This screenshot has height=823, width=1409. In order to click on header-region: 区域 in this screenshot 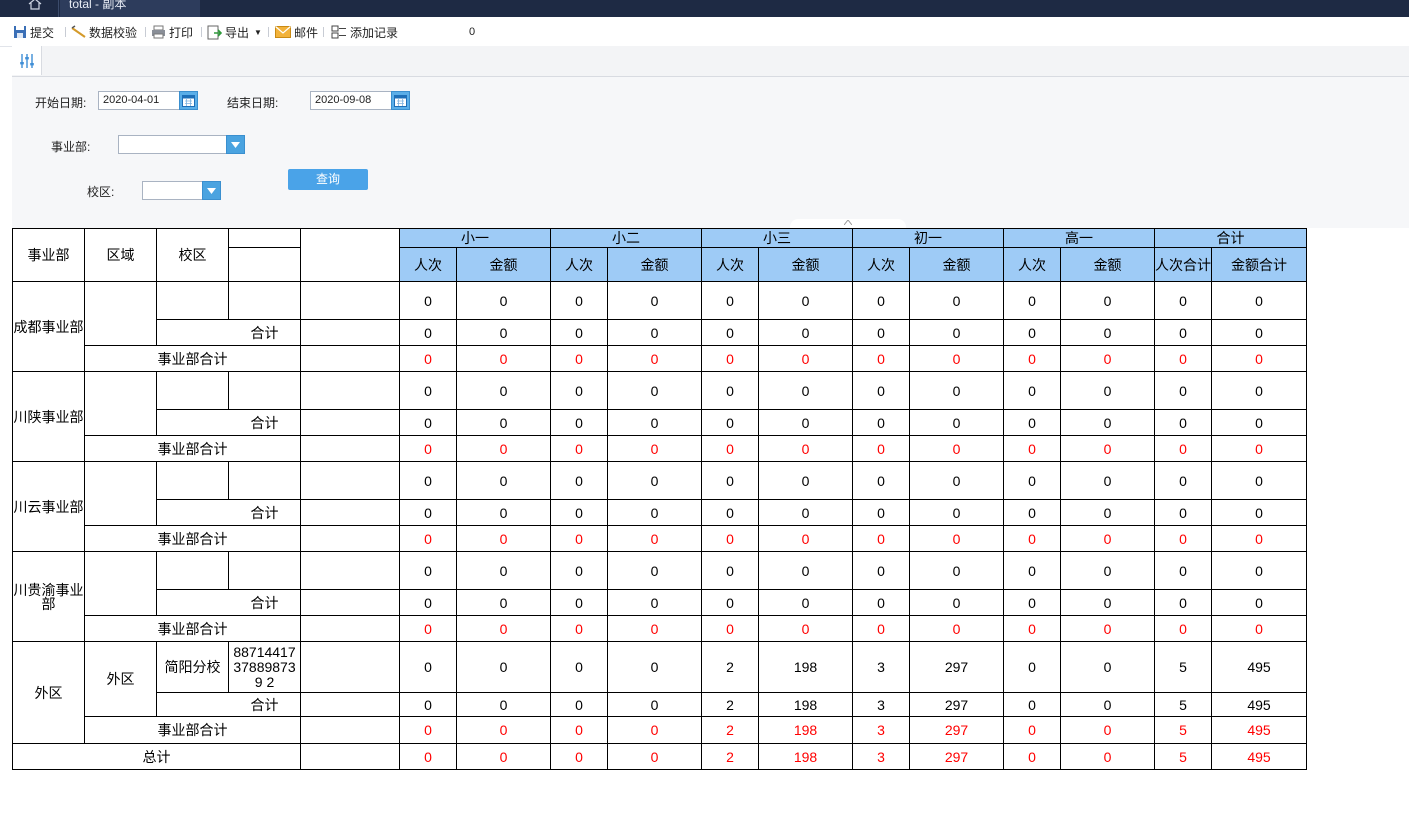, I will do `click(120, 255)`.